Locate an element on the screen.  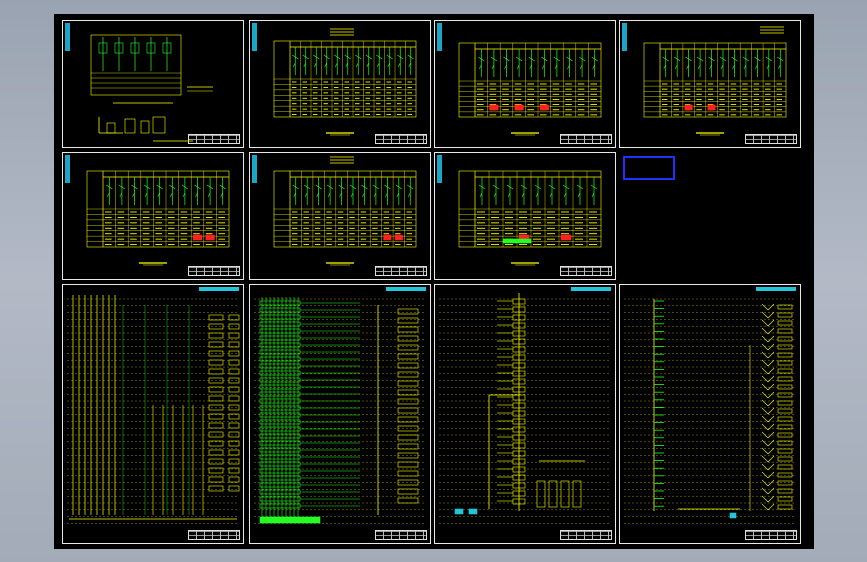
sheet-panel-schematic is located at coordinates (153, 84).